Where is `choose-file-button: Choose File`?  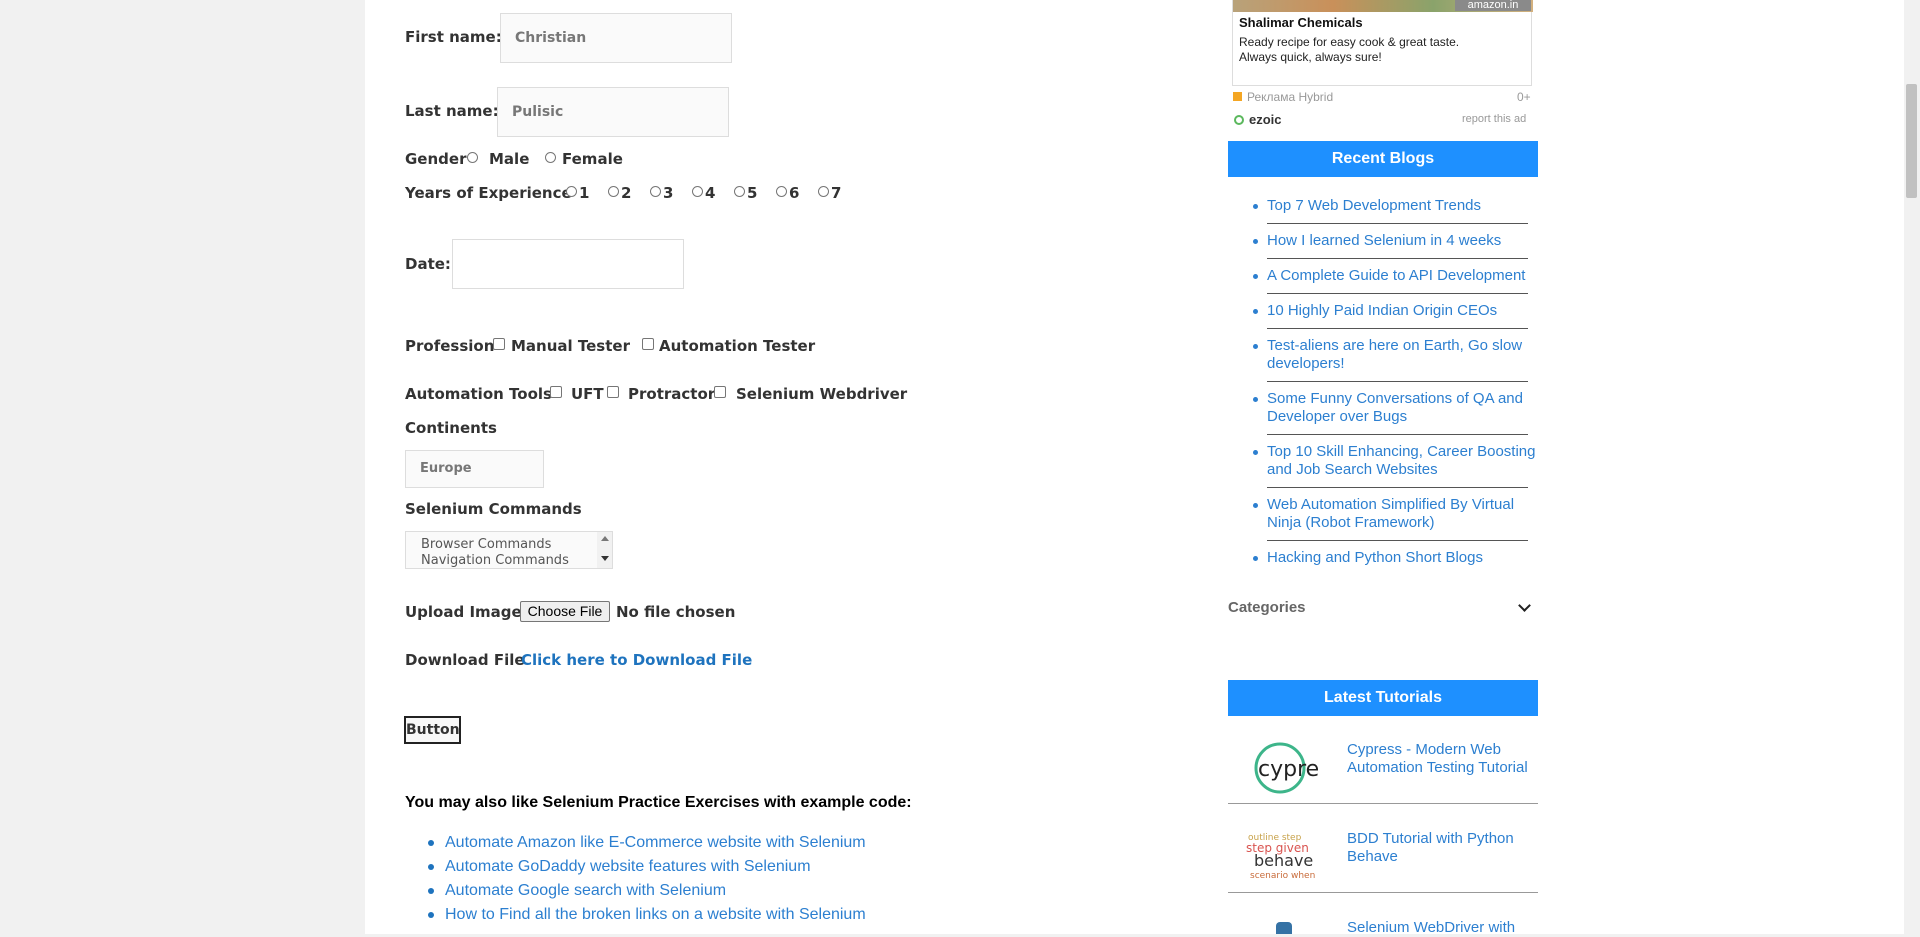
choose-file-button: Choose File is located at coordinates (565, 611).